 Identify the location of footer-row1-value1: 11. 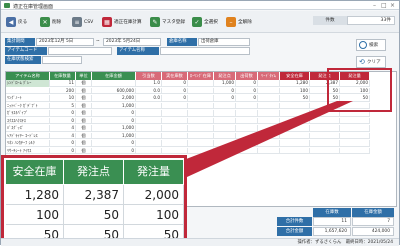
(332, 221).